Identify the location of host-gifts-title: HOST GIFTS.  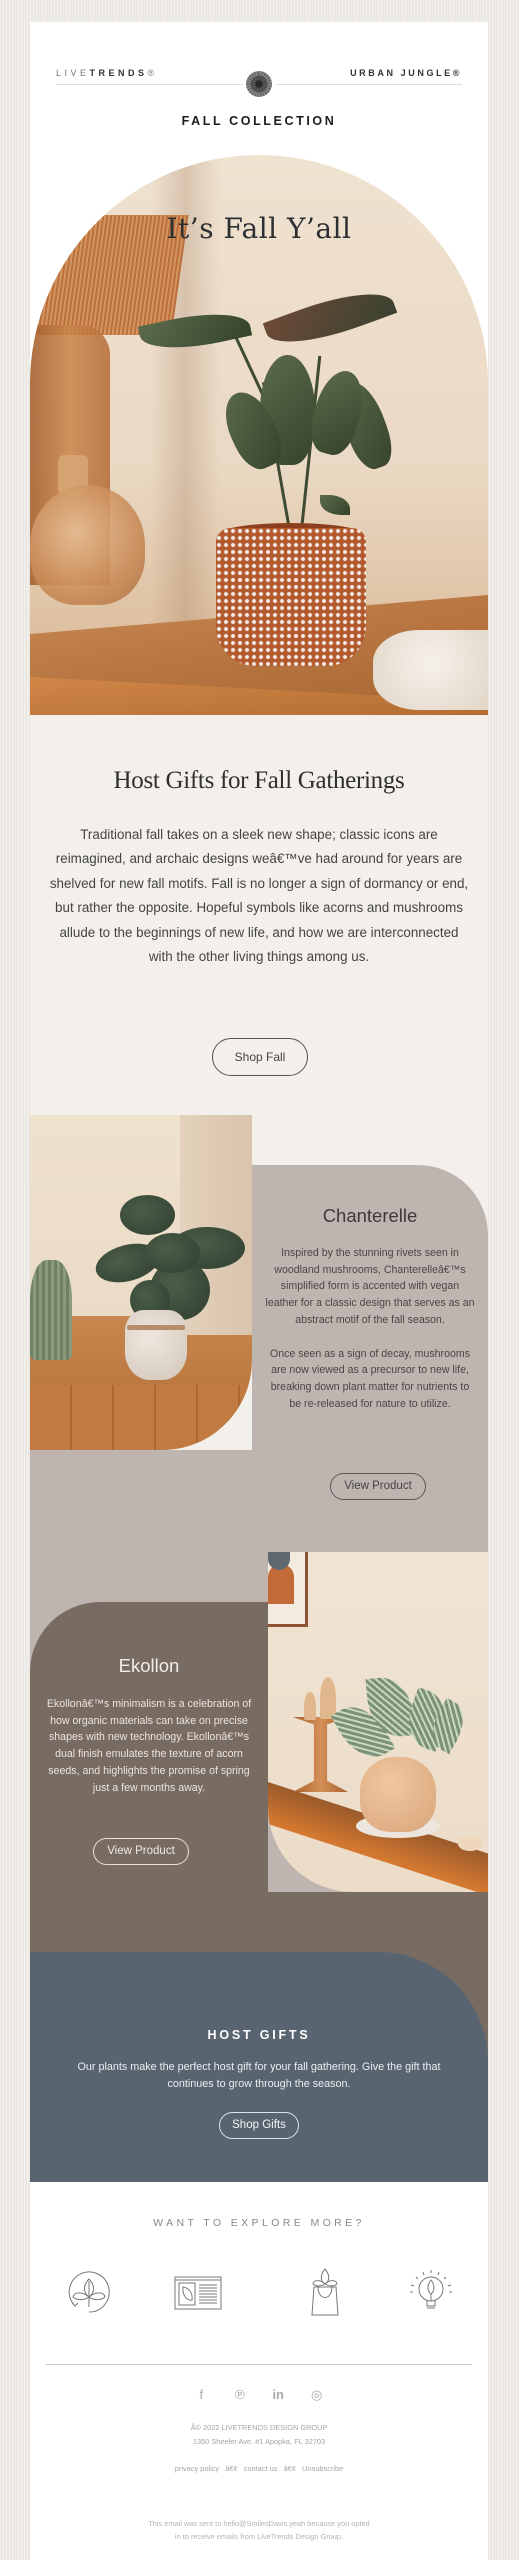
(259, 2035).